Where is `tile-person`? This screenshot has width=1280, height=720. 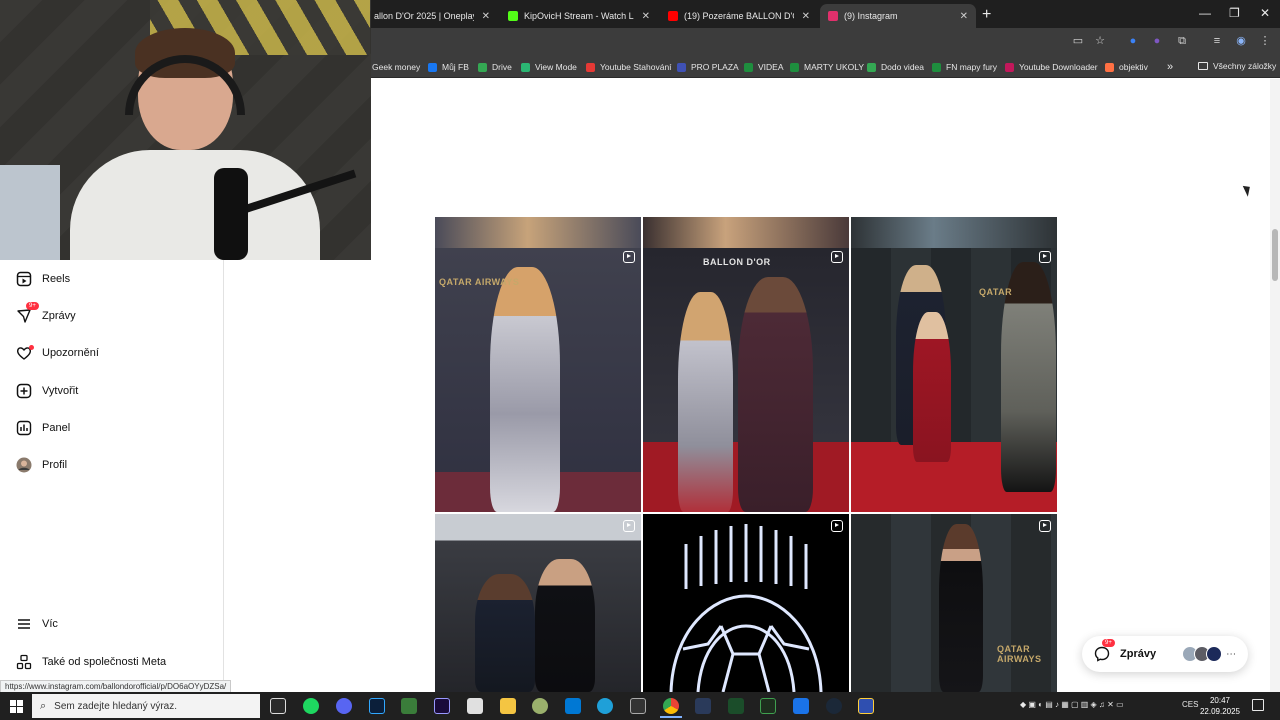
tile-person is located at coordinates (705, 402).